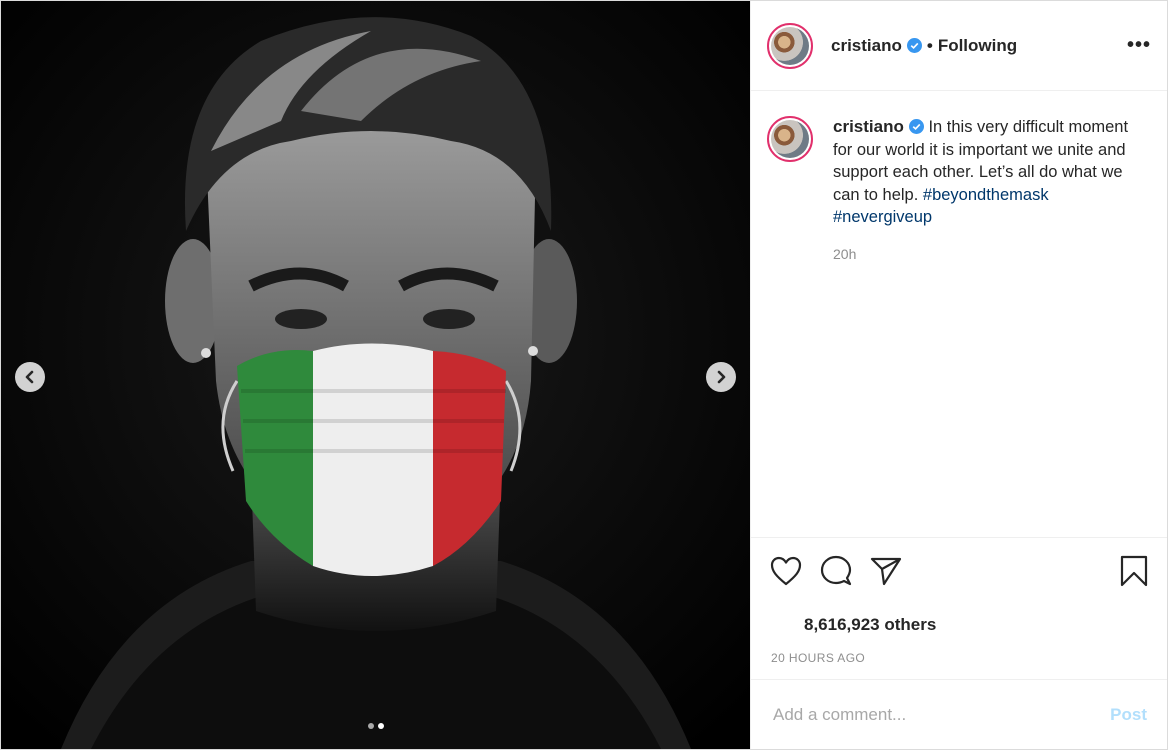 Image resolution: width=1168 pixels, height=750 pixels. I want to click on carousel-dot-active, so click(380, 726).